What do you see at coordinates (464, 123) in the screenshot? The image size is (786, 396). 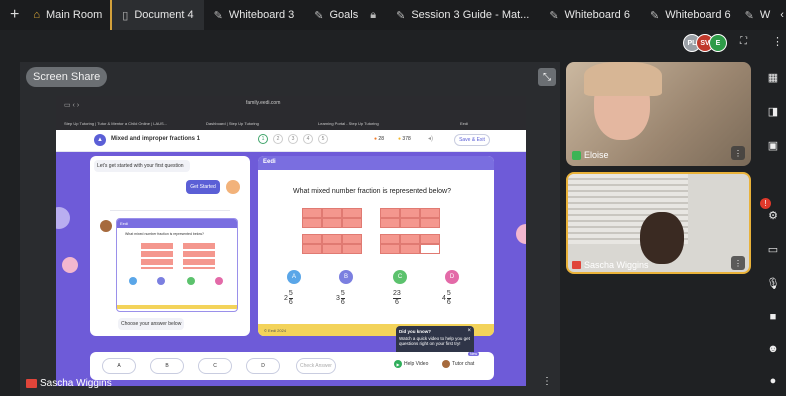 I see `bookmark-item: Eedi` at bounding box center [464, 123].